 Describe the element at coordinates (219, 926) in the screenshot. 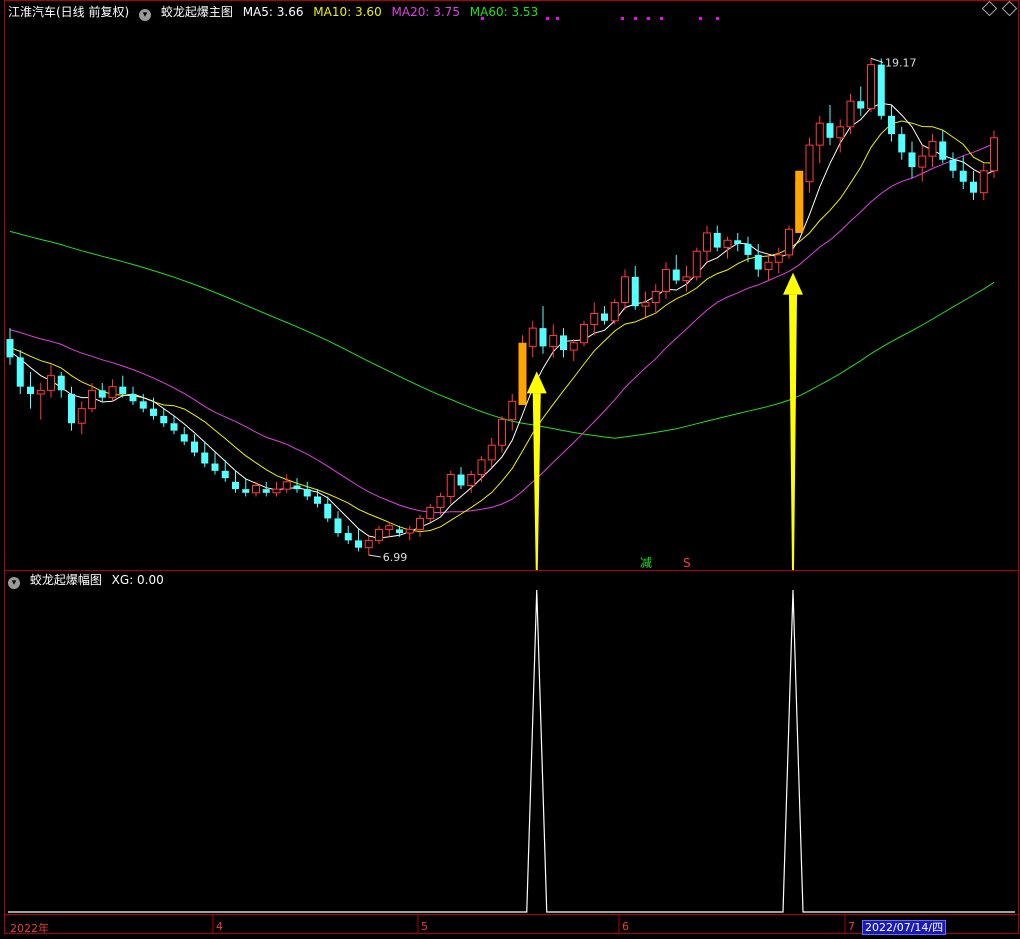

I see `x-axis-label-apr: 4` at that location.